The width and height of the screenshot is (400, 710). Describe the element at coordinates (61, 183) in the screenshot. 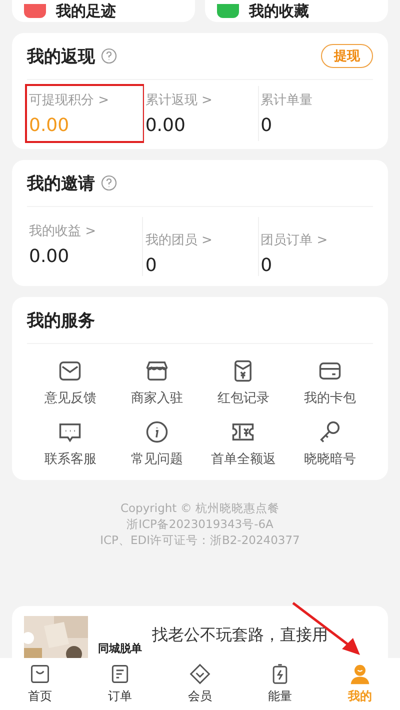

I see `section-title: 我的邀请` at that location.